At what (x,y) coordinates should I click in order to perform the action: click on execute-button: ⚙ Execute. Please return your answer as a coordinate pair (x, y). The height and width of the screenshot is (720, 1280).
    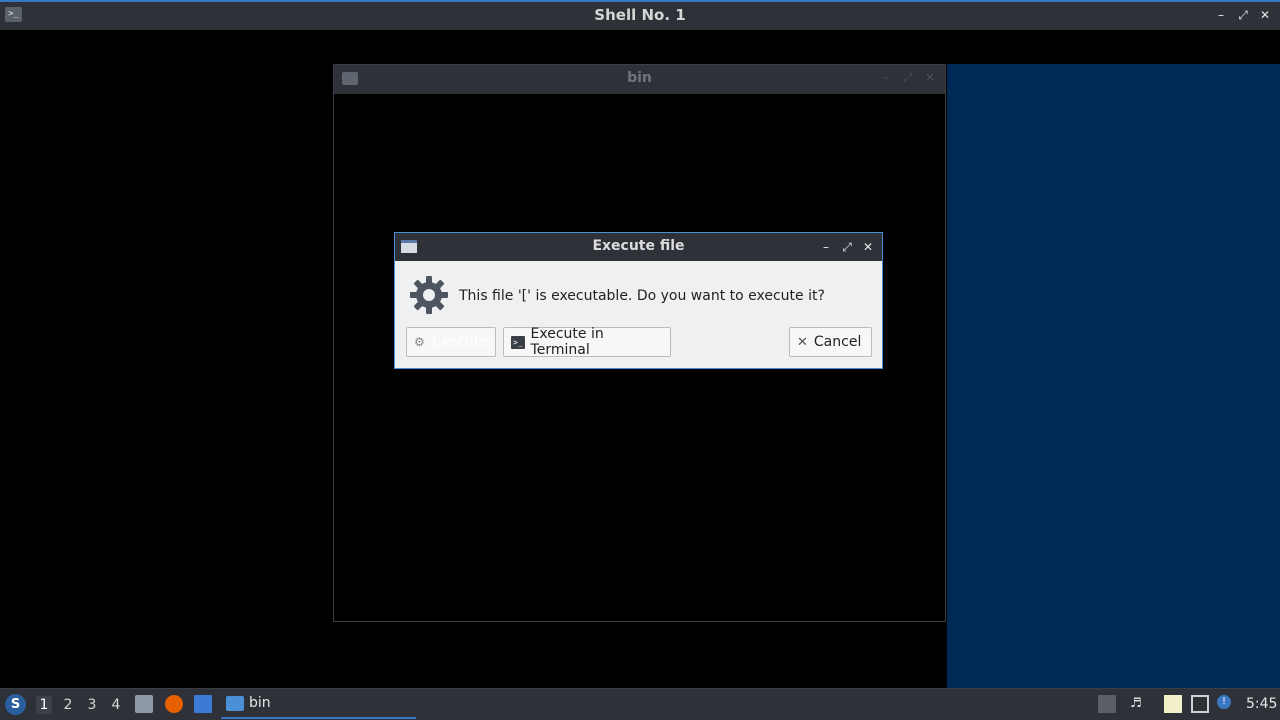
    Looking at the image, I should click on (451, 342).